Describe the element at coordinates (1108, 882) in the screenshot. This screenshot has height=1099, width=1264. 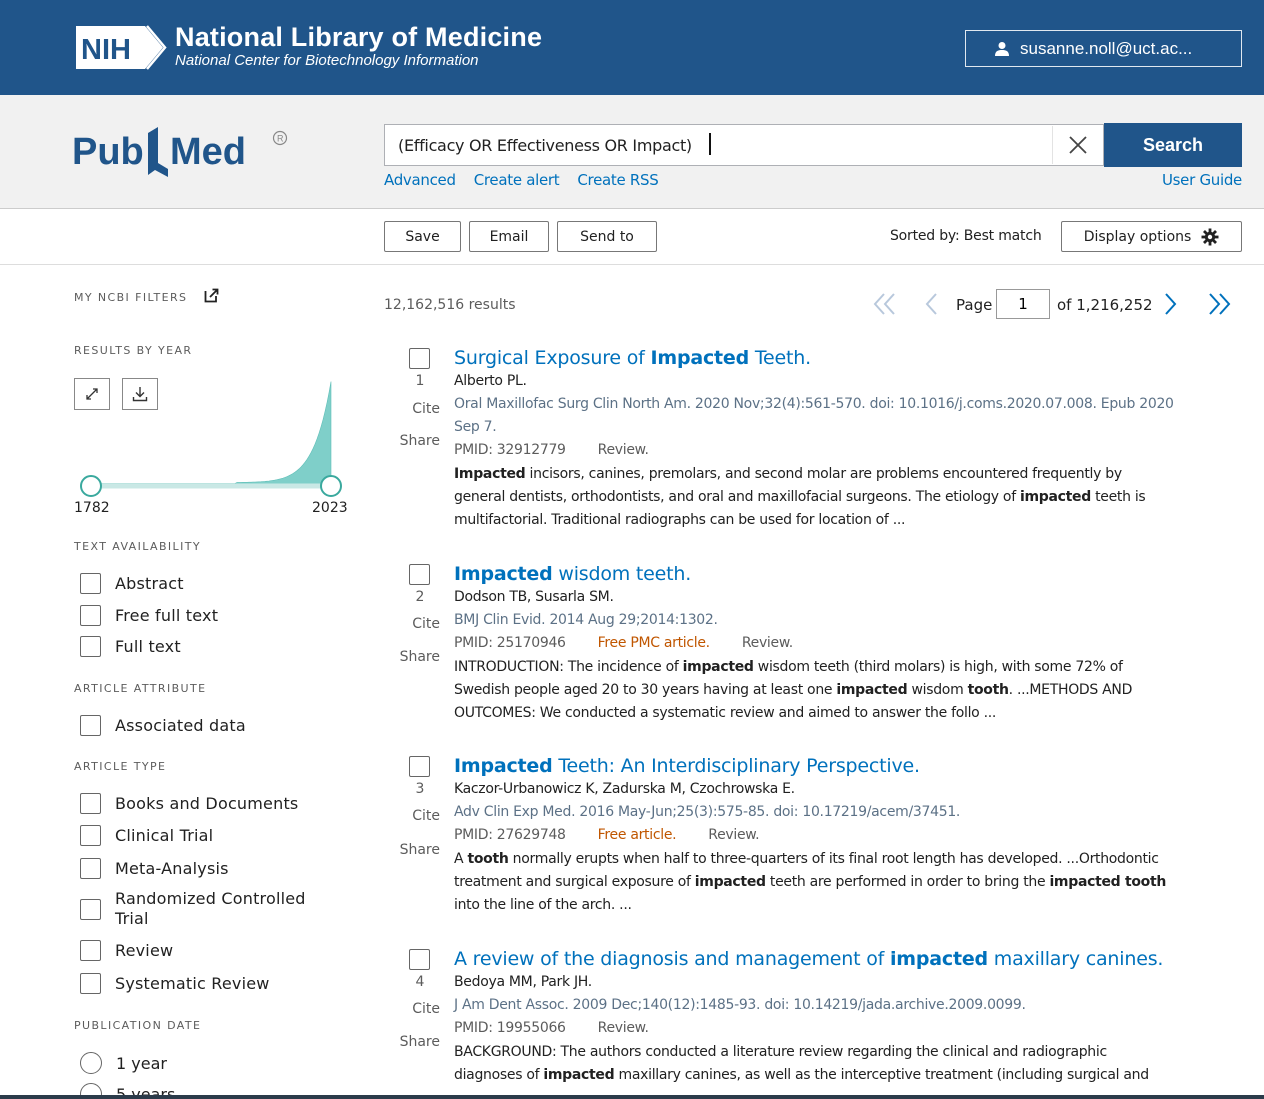
I see `snippet-highlight: impacted tooth` at that location.